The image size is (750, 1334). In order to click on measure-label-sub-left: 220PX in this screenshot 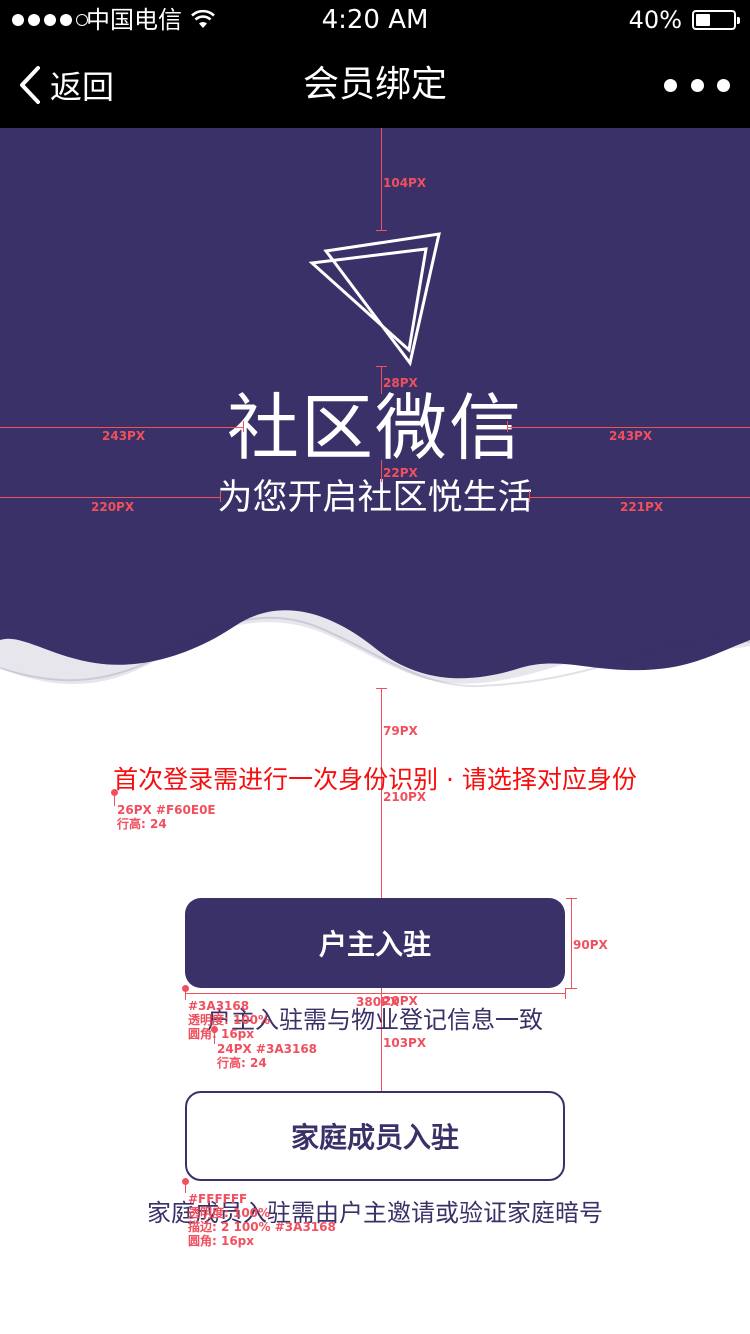, I will do `click(113, 507)`.